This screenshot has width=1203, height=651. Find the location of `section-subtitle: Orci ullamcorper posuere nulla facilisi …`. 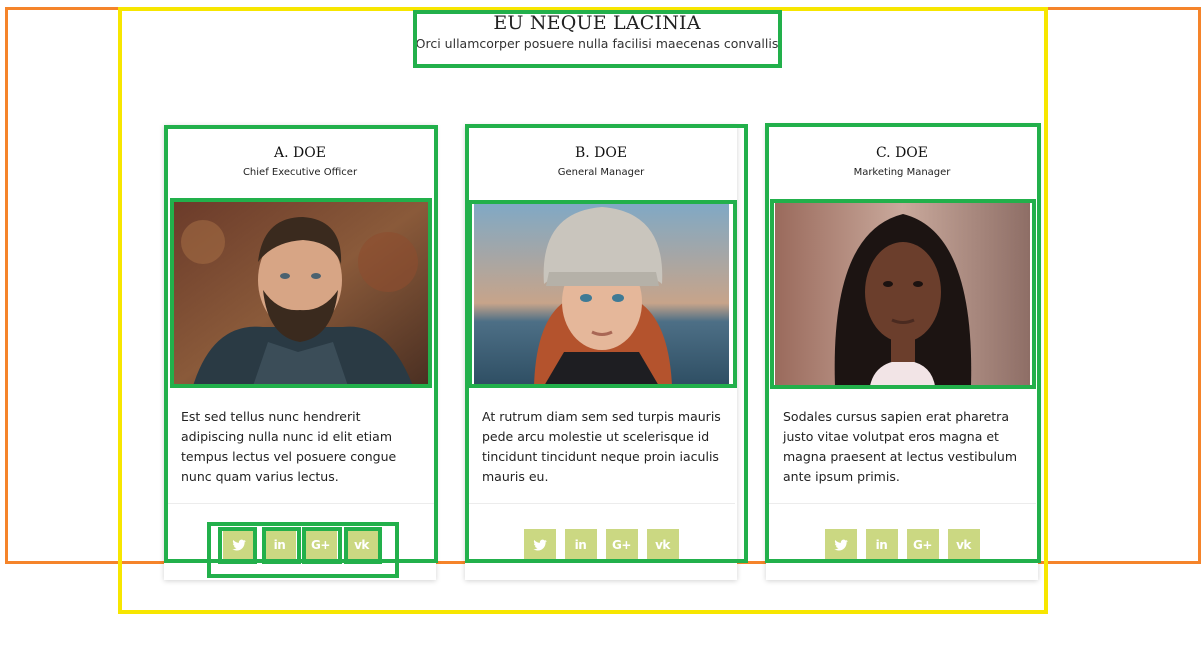

section-subtitle: Orci ullamcorper posuere nulla facilisi … is located at coordinates (597, 43).